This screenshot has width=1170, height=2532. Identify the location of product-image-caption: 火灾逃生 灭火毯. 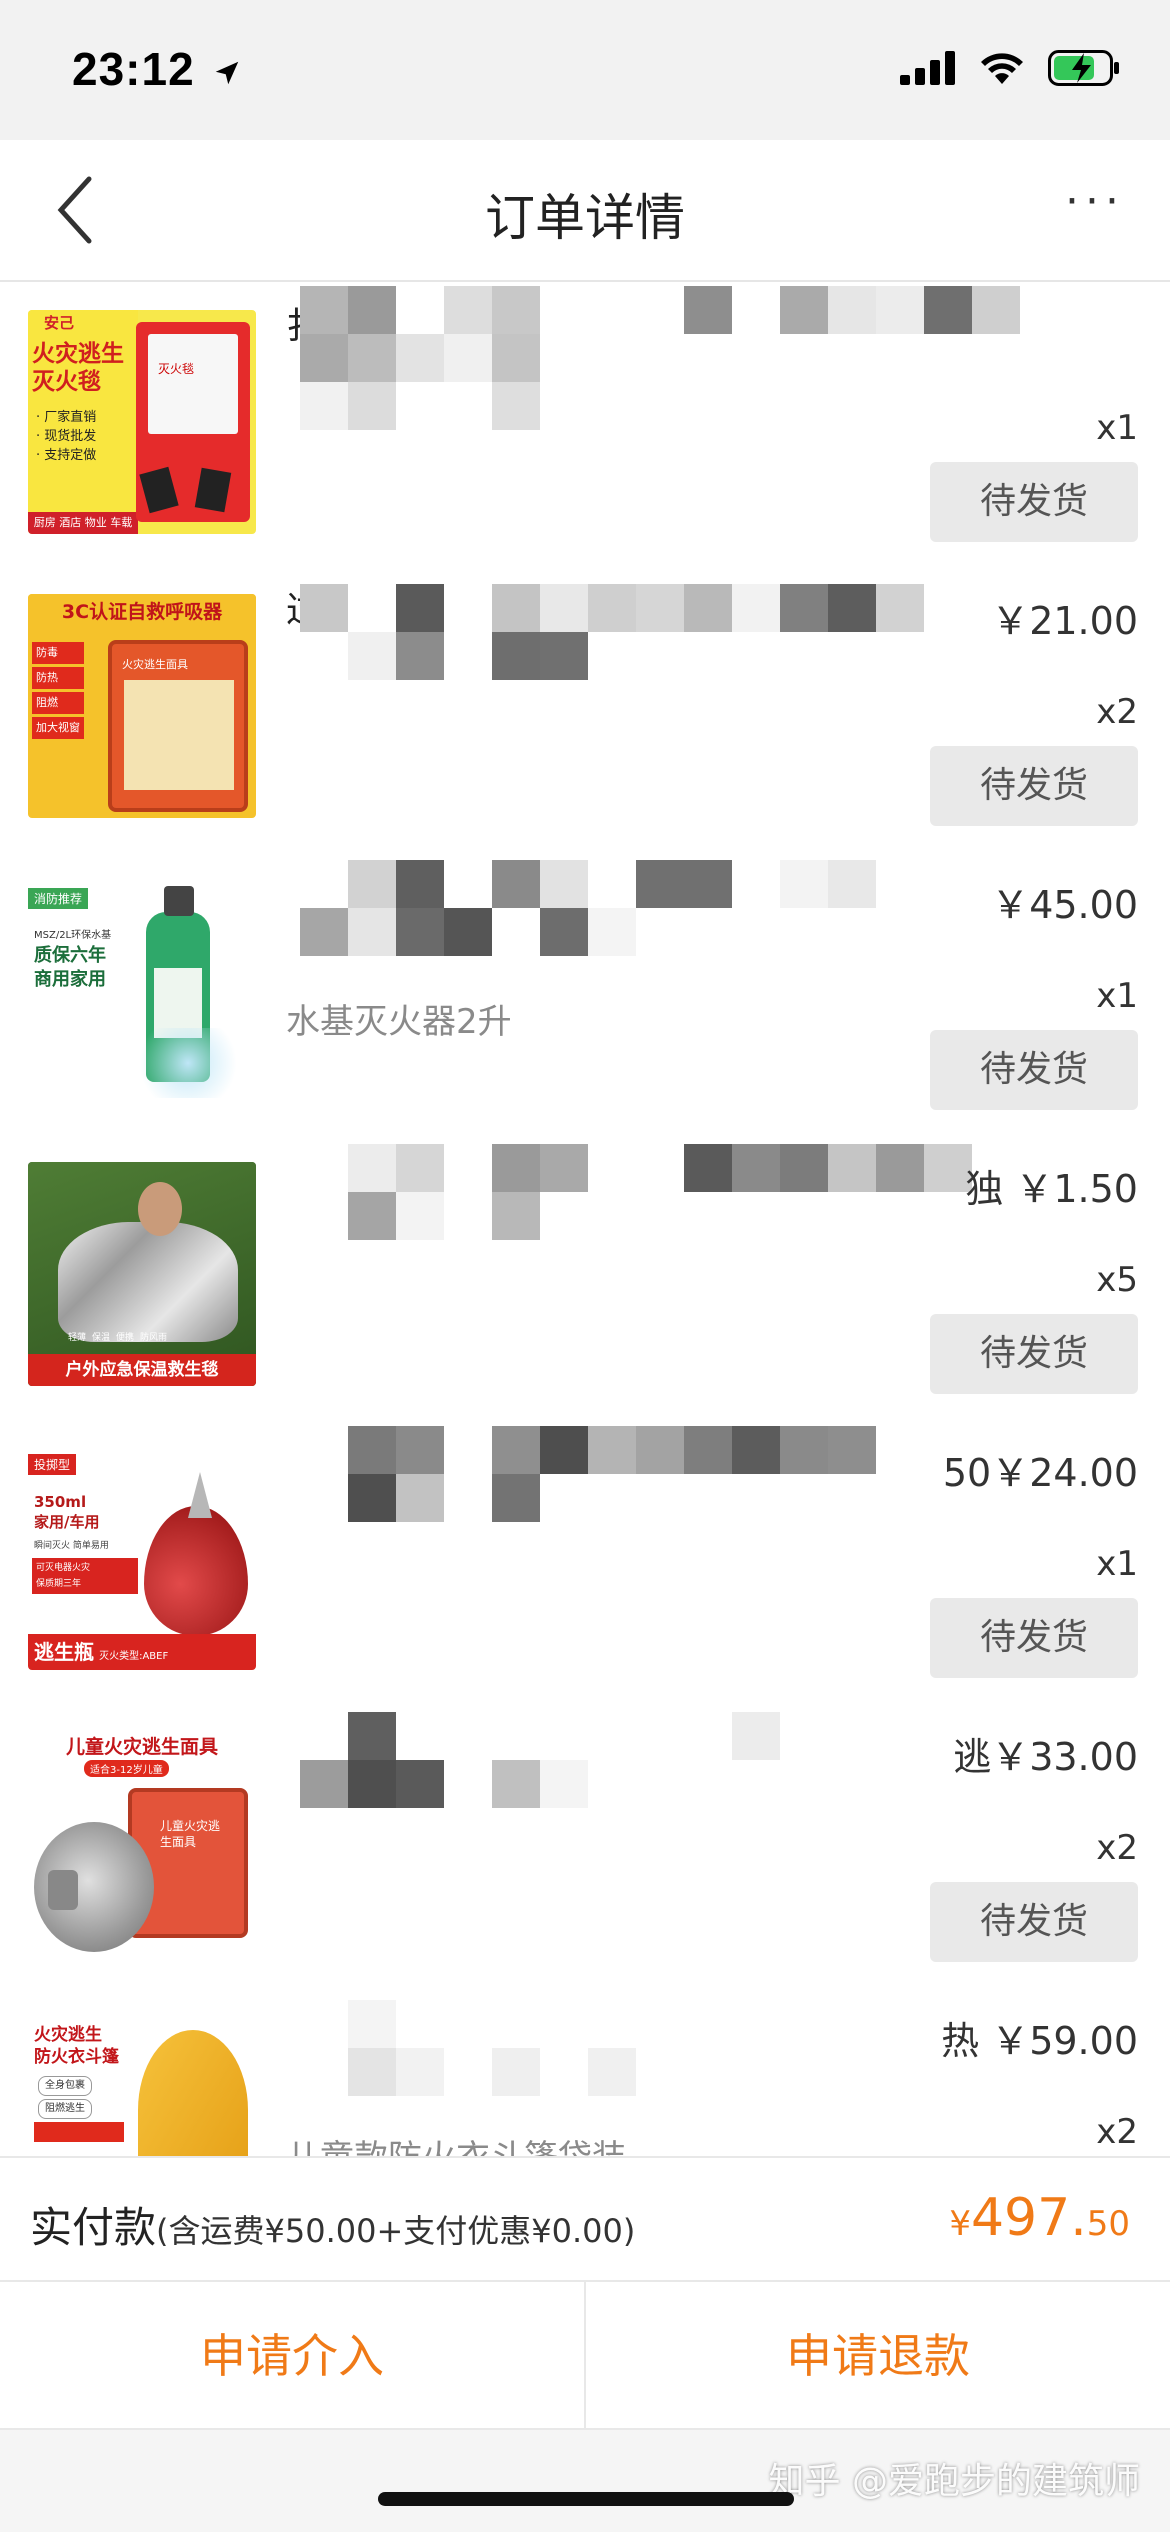
(78, 368).